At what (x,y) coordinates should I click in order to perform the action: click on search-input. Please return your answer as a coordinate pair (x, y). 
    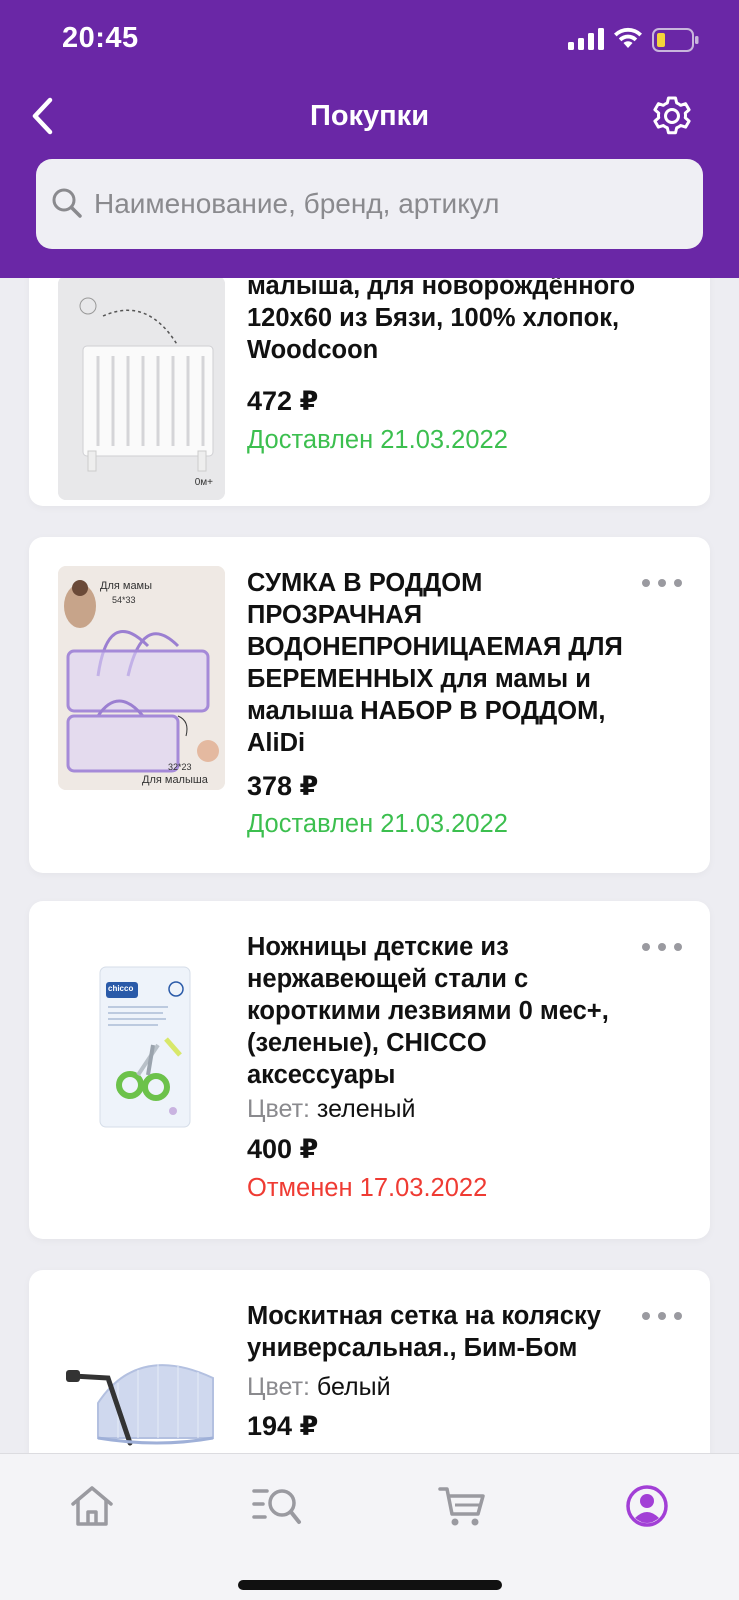
    Looking at the image, I should click on (384, 204).